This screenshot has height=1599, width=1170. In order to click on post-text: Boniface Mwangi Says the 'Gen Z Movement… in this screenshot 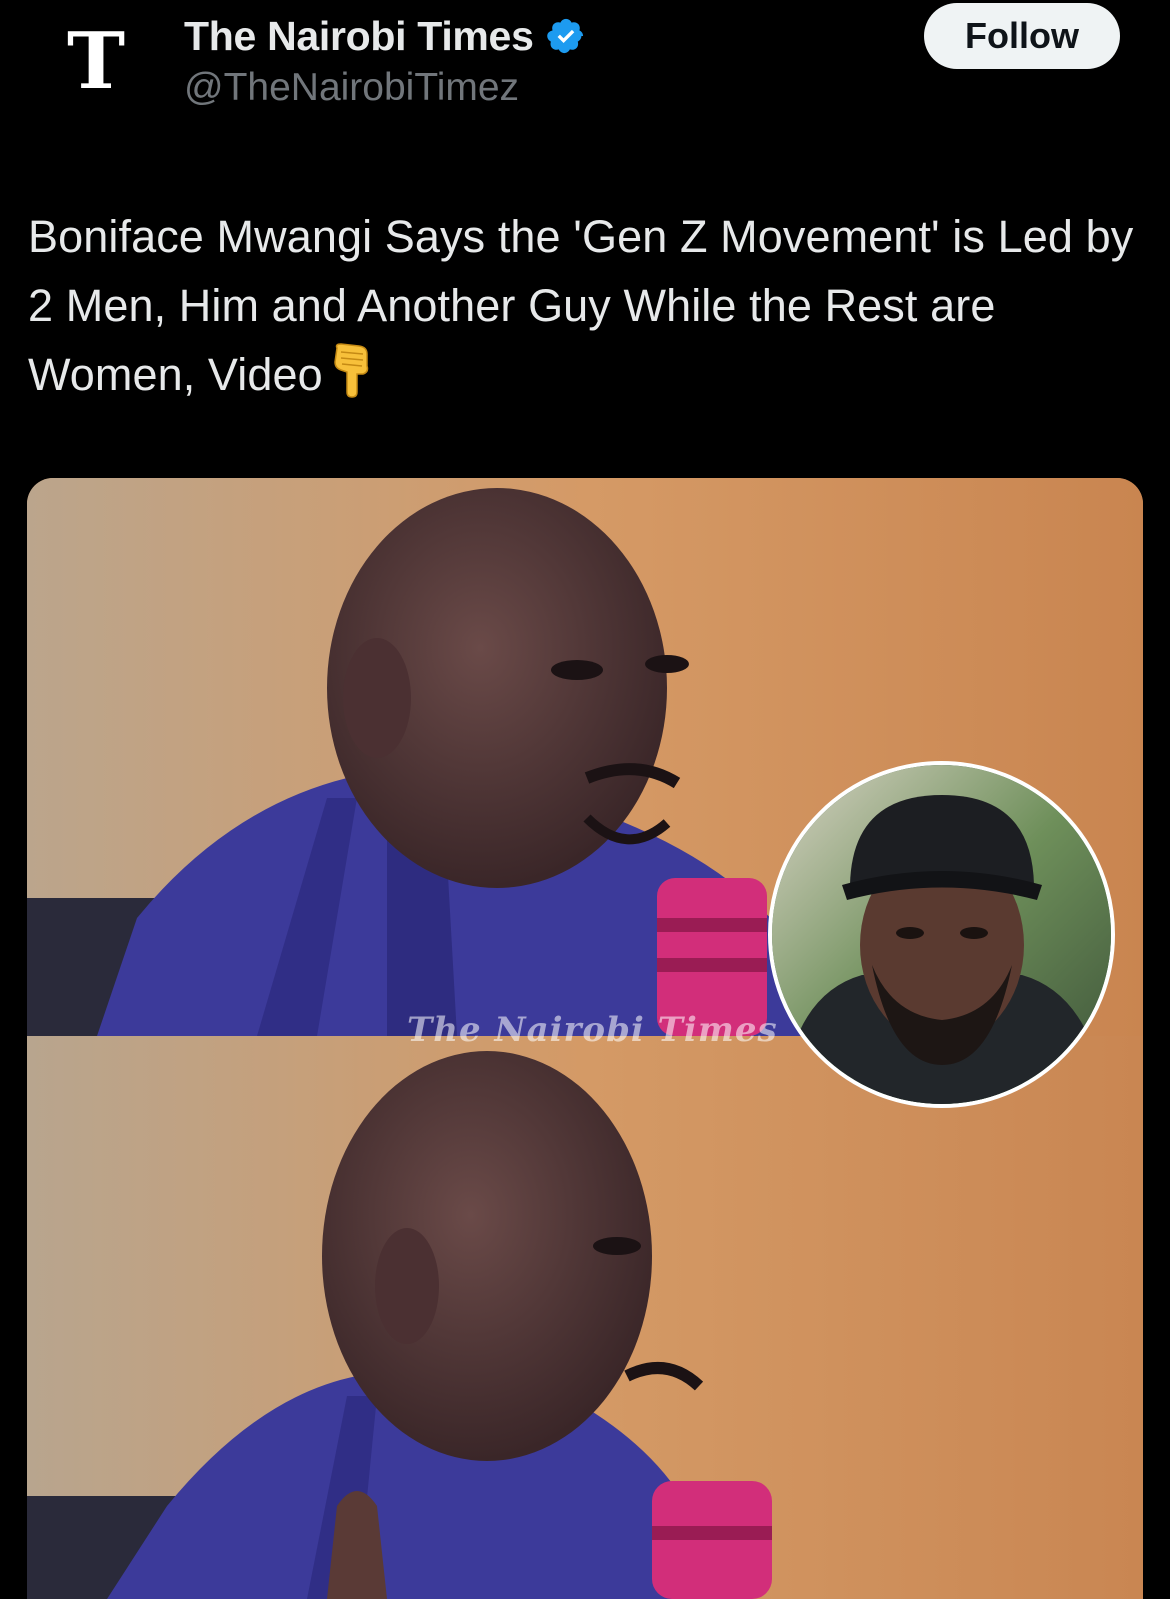, I will do `click(583, 305)`.